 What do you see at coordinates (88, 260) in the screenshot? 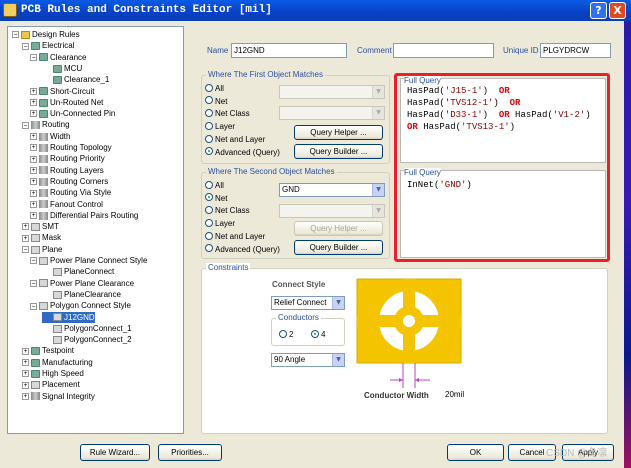
I see `tree-node: − Power Plane Connect Style` at bounding box center [88, 260].